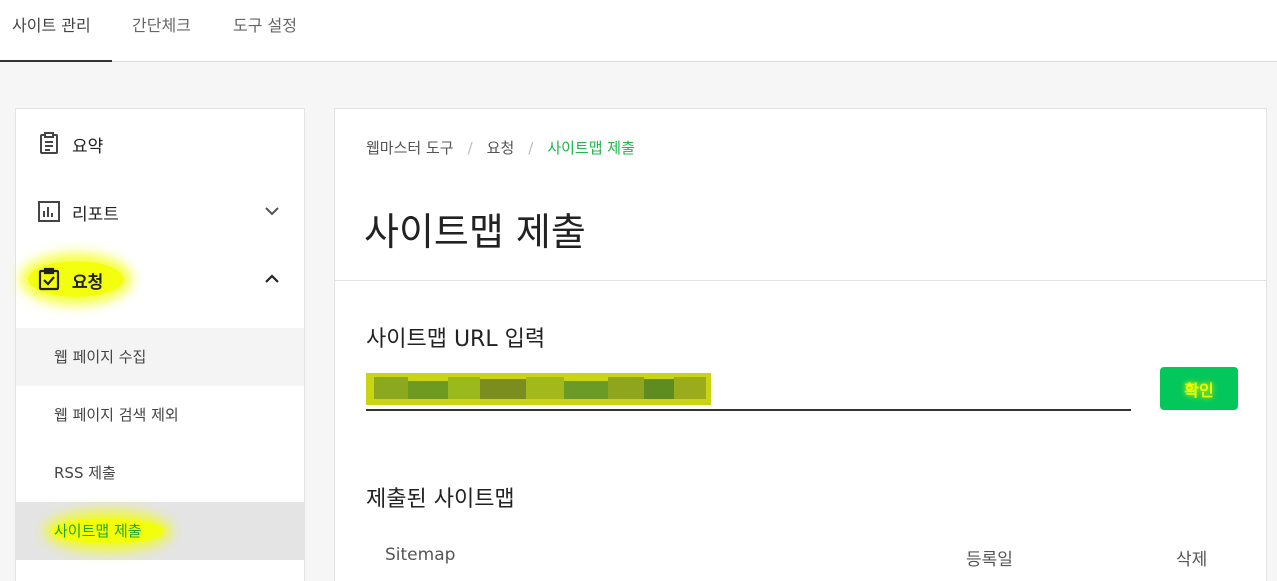 This screenshot has height=581, width=1277. I want to click on table-header-registered-date: 등록일, so click(989, 560).